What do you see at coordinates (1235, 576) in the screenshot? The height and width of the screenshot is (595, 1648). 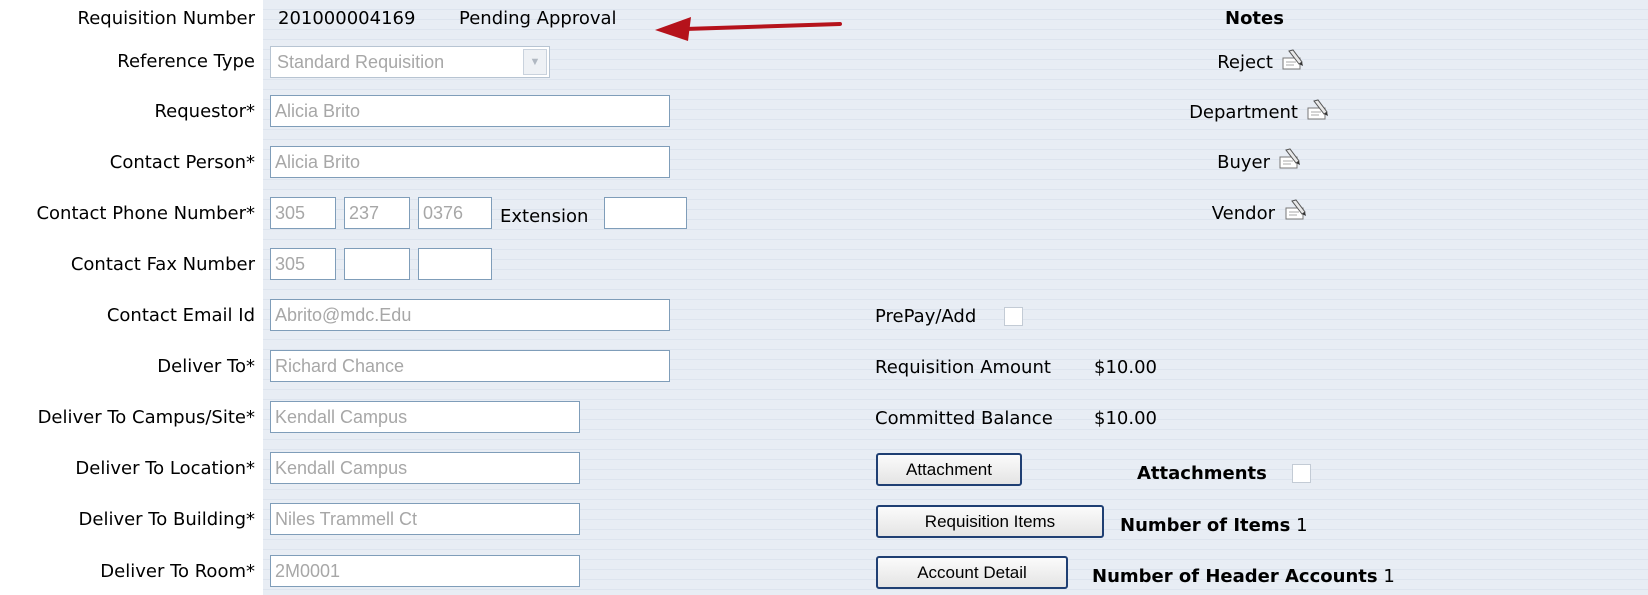 I see `header-accounts-label: Number of Header Accounts` at bounding box center [1235, 576].